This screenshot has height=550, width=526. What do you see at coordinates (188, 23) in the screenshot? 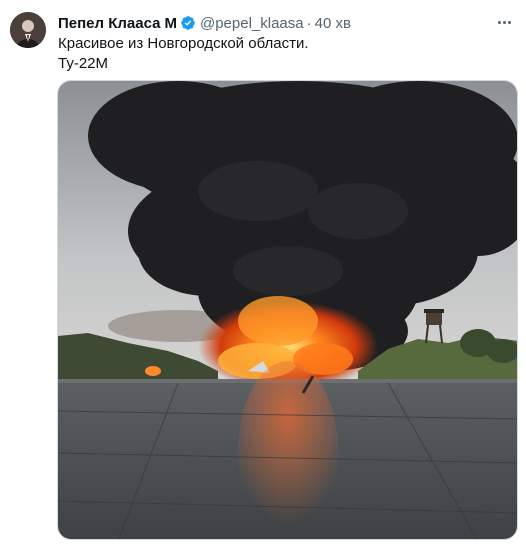
I see `verified-badge-icon` at bounding box center [188, 23].